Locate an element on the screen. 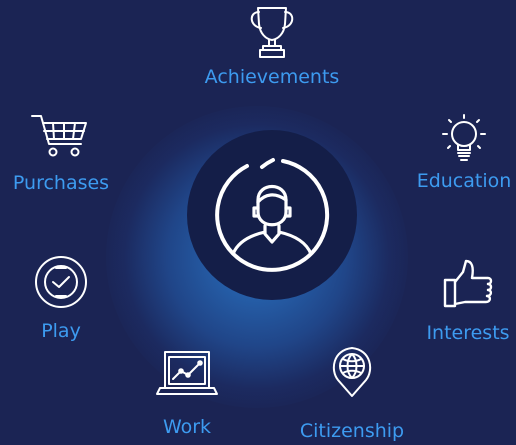  category-citizenship: Citizenship is located at coordinates (352, 393).